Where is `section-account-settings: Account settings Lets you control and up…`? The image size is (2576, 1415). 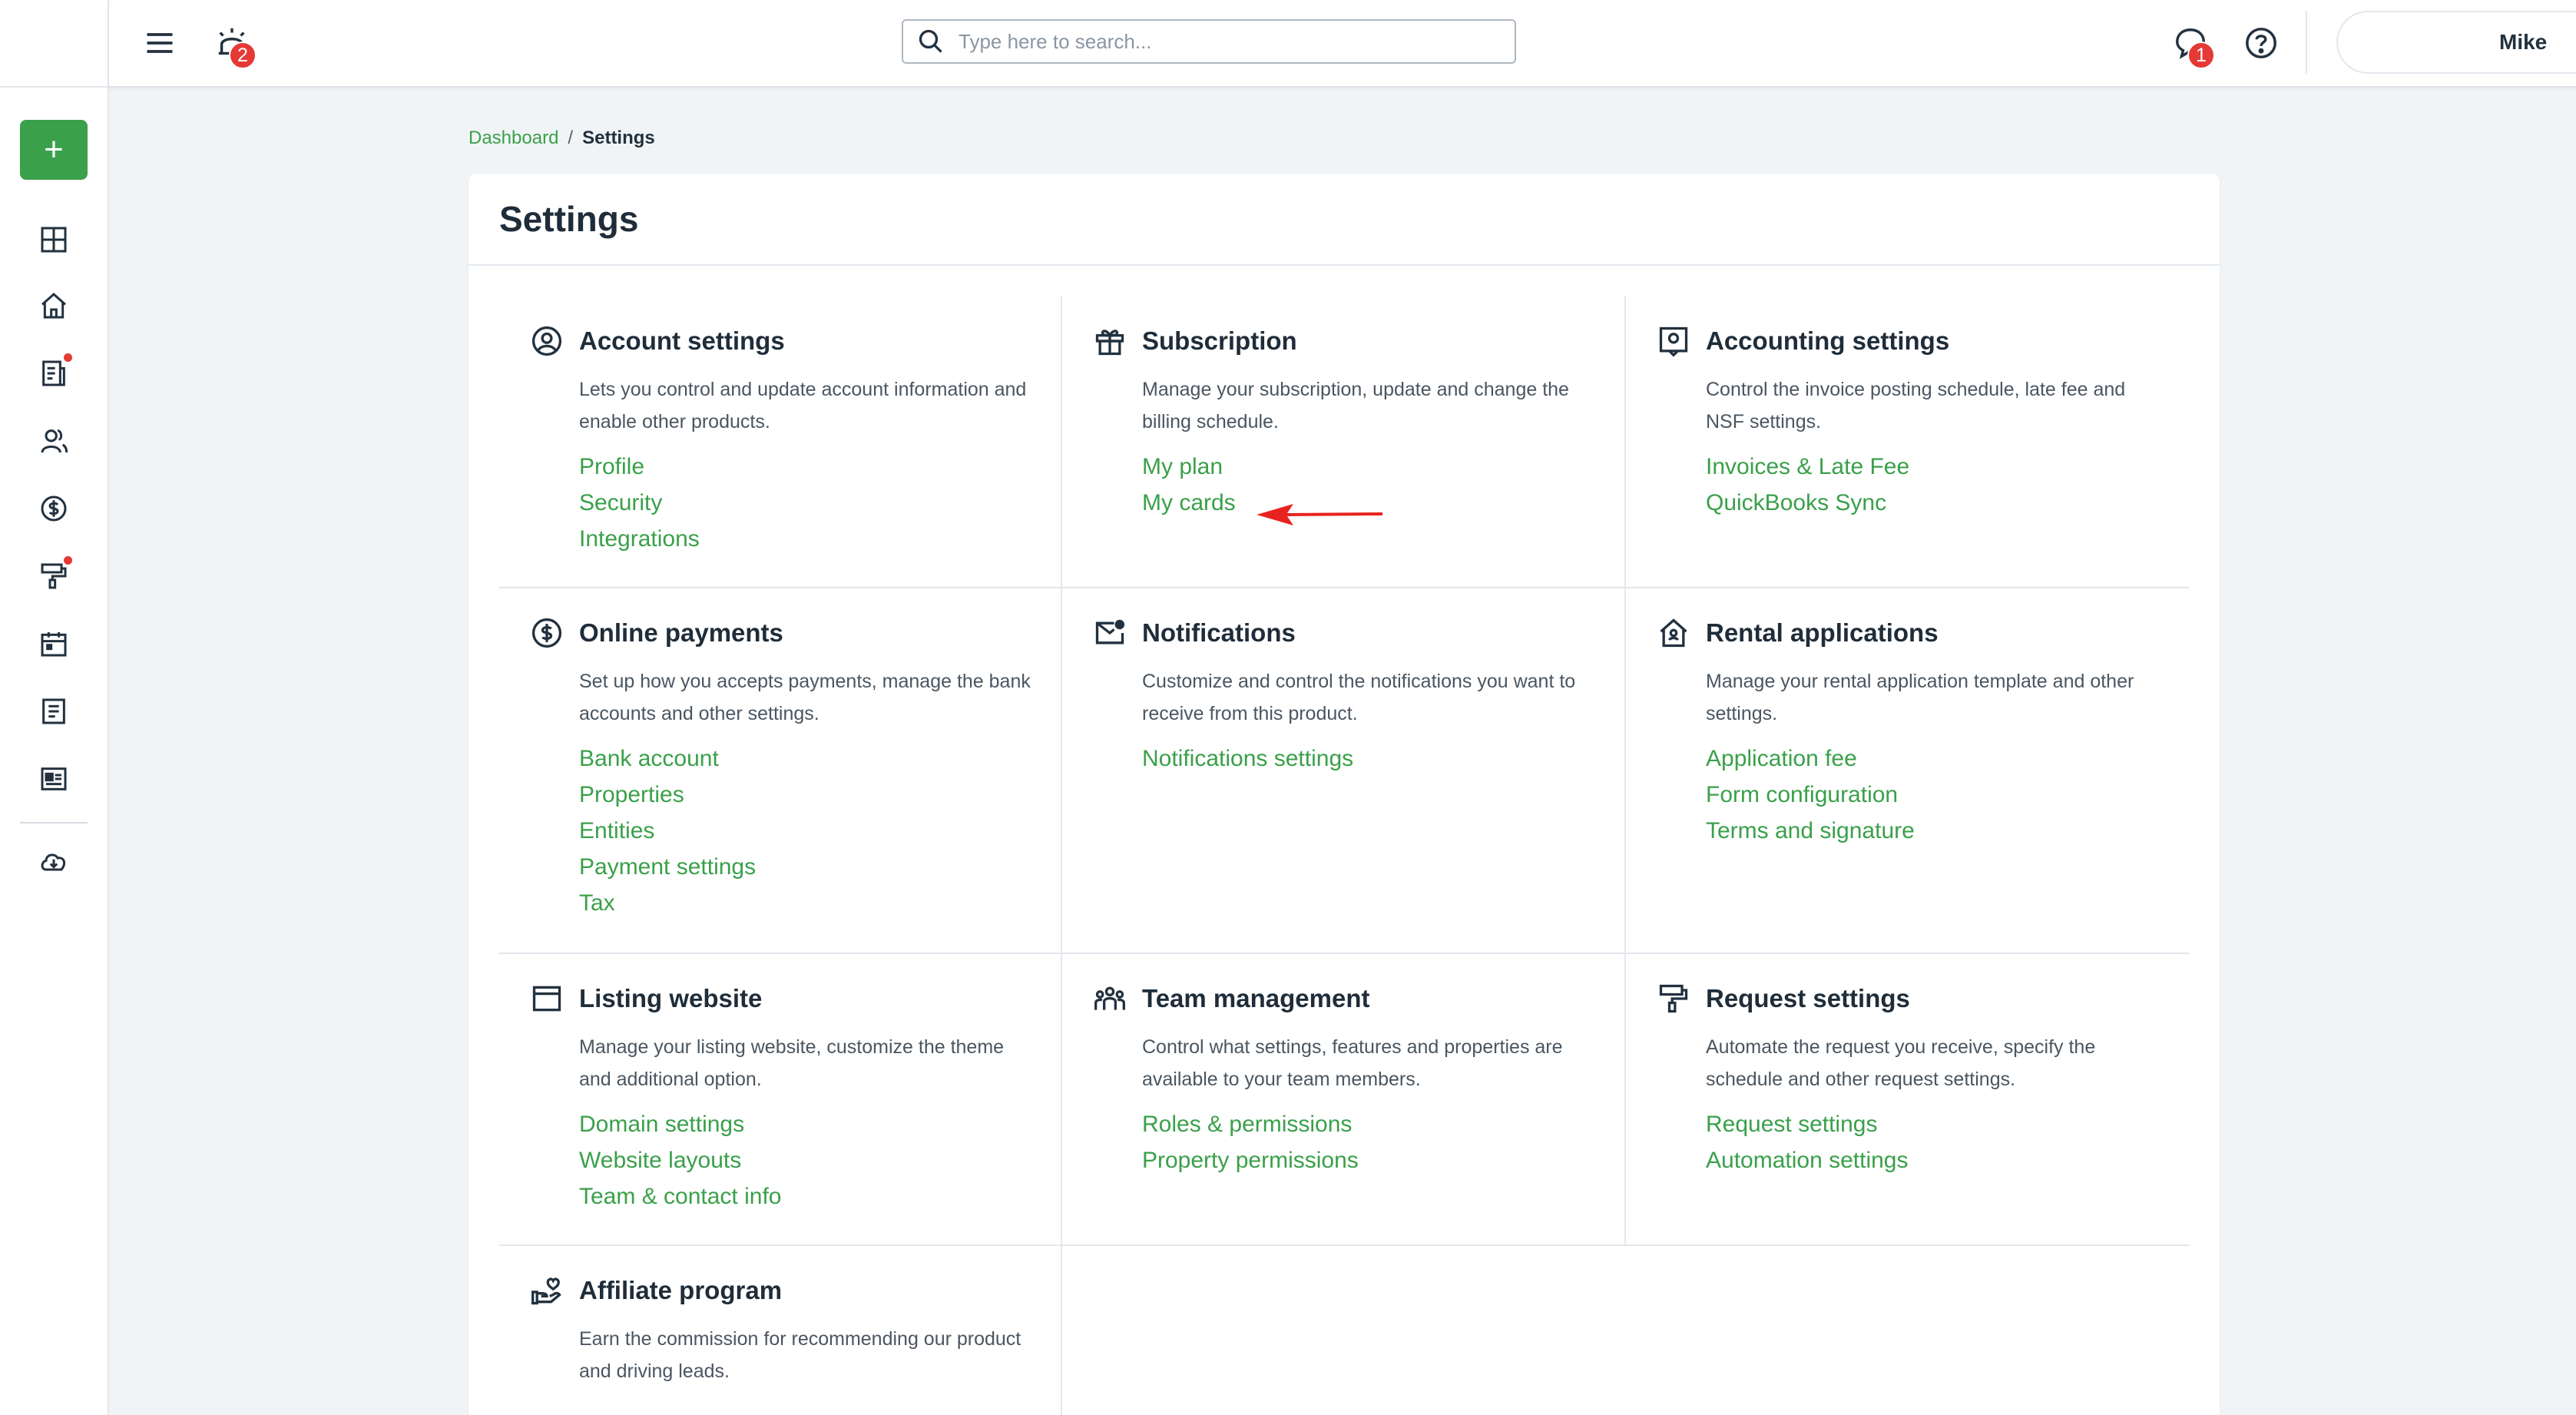 section-account-settings: Account settings Lets you control and up… is located at coordinates (780, 443).